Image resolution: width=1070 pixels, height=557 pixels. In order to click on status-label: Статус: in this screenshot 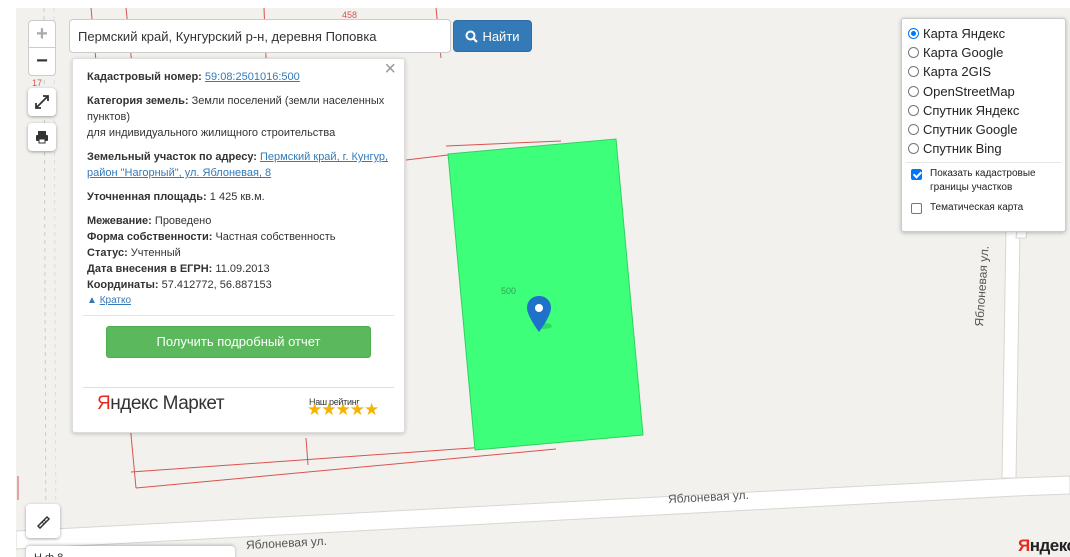, I will do `click(107, 253)`.